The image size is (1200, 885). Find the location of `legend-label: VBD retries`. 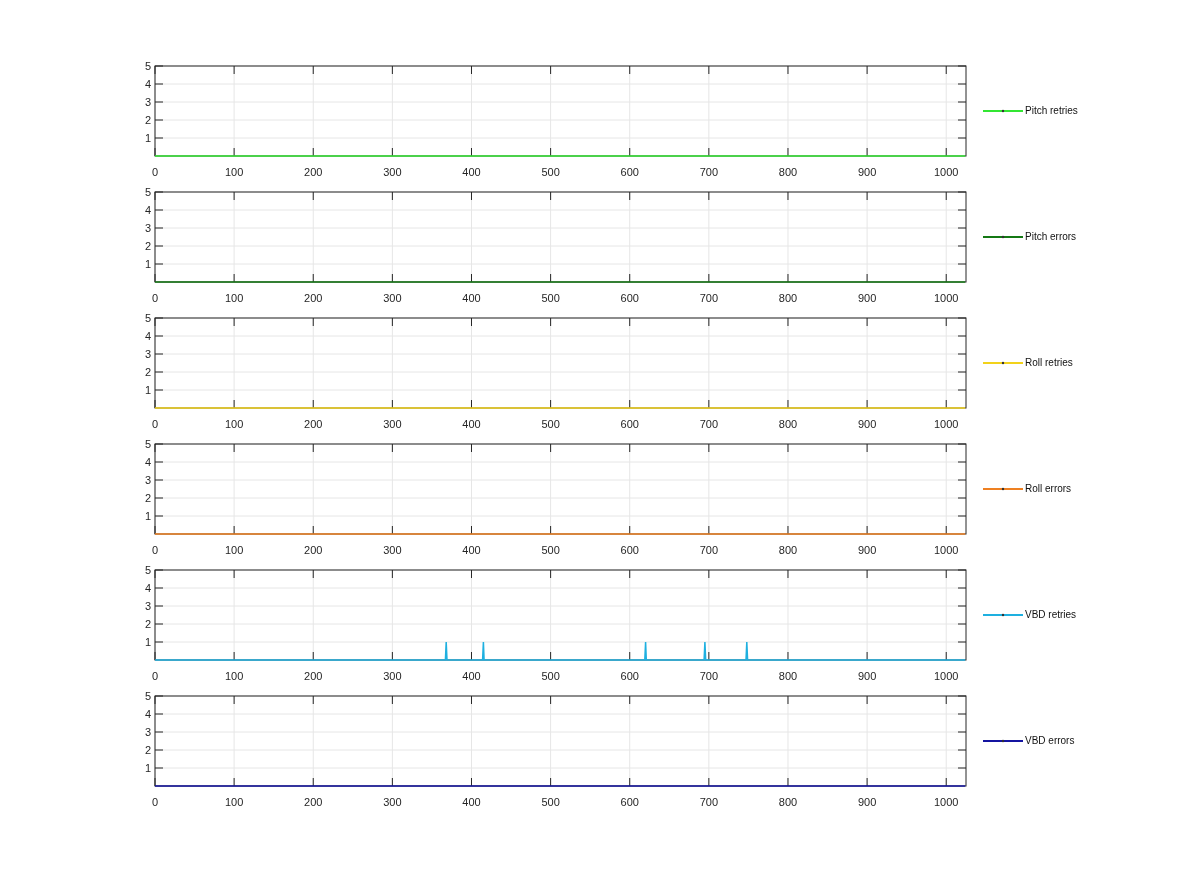

legend-label: VBD retries is located at coordinates (1051, 614).